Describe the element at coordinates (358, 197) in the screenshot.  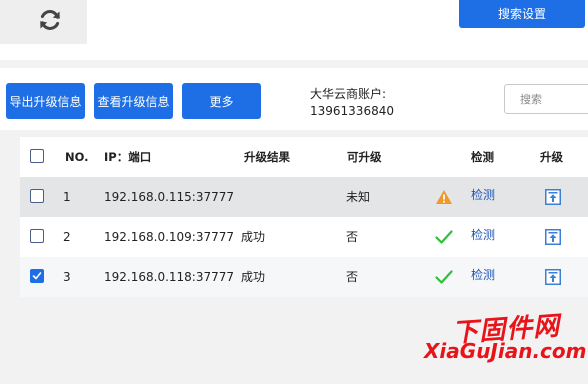
I see `row-upgradable: 未知` at that location.